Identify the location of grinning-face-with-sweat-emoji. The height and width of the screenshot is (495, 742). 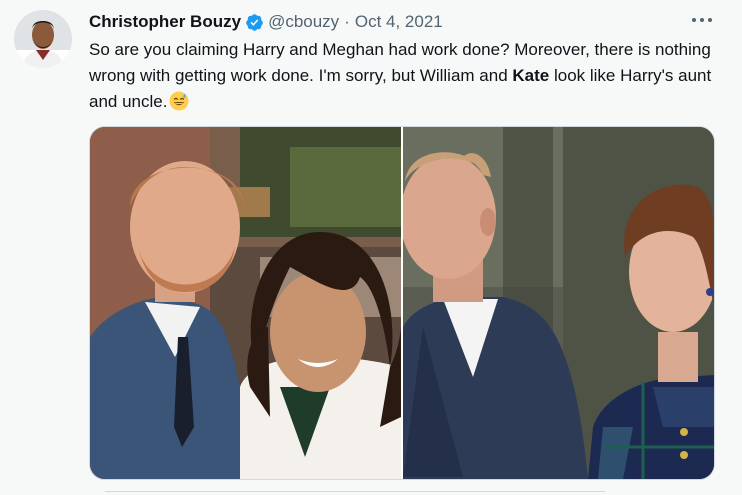
(179, 101).